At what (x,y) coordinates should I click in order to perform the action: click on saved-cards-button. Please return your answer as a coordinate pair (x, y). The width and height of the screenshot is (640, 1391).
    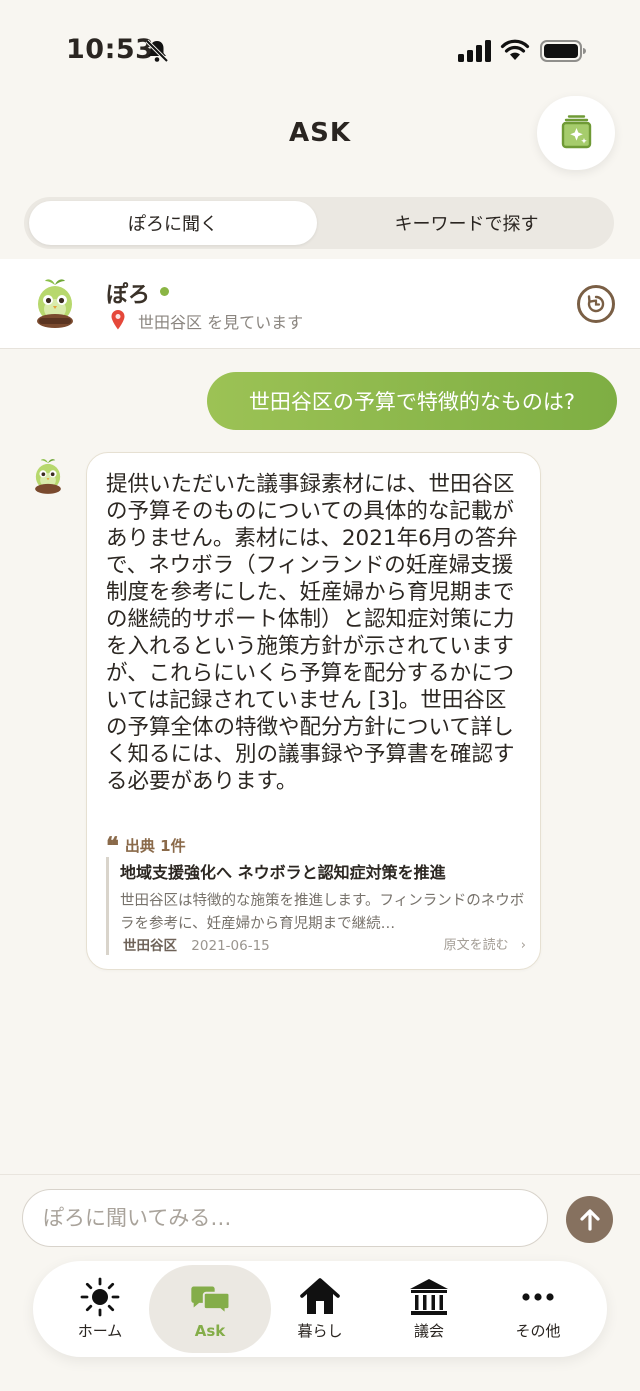
    Looking at the image, I should click on (576, 133).